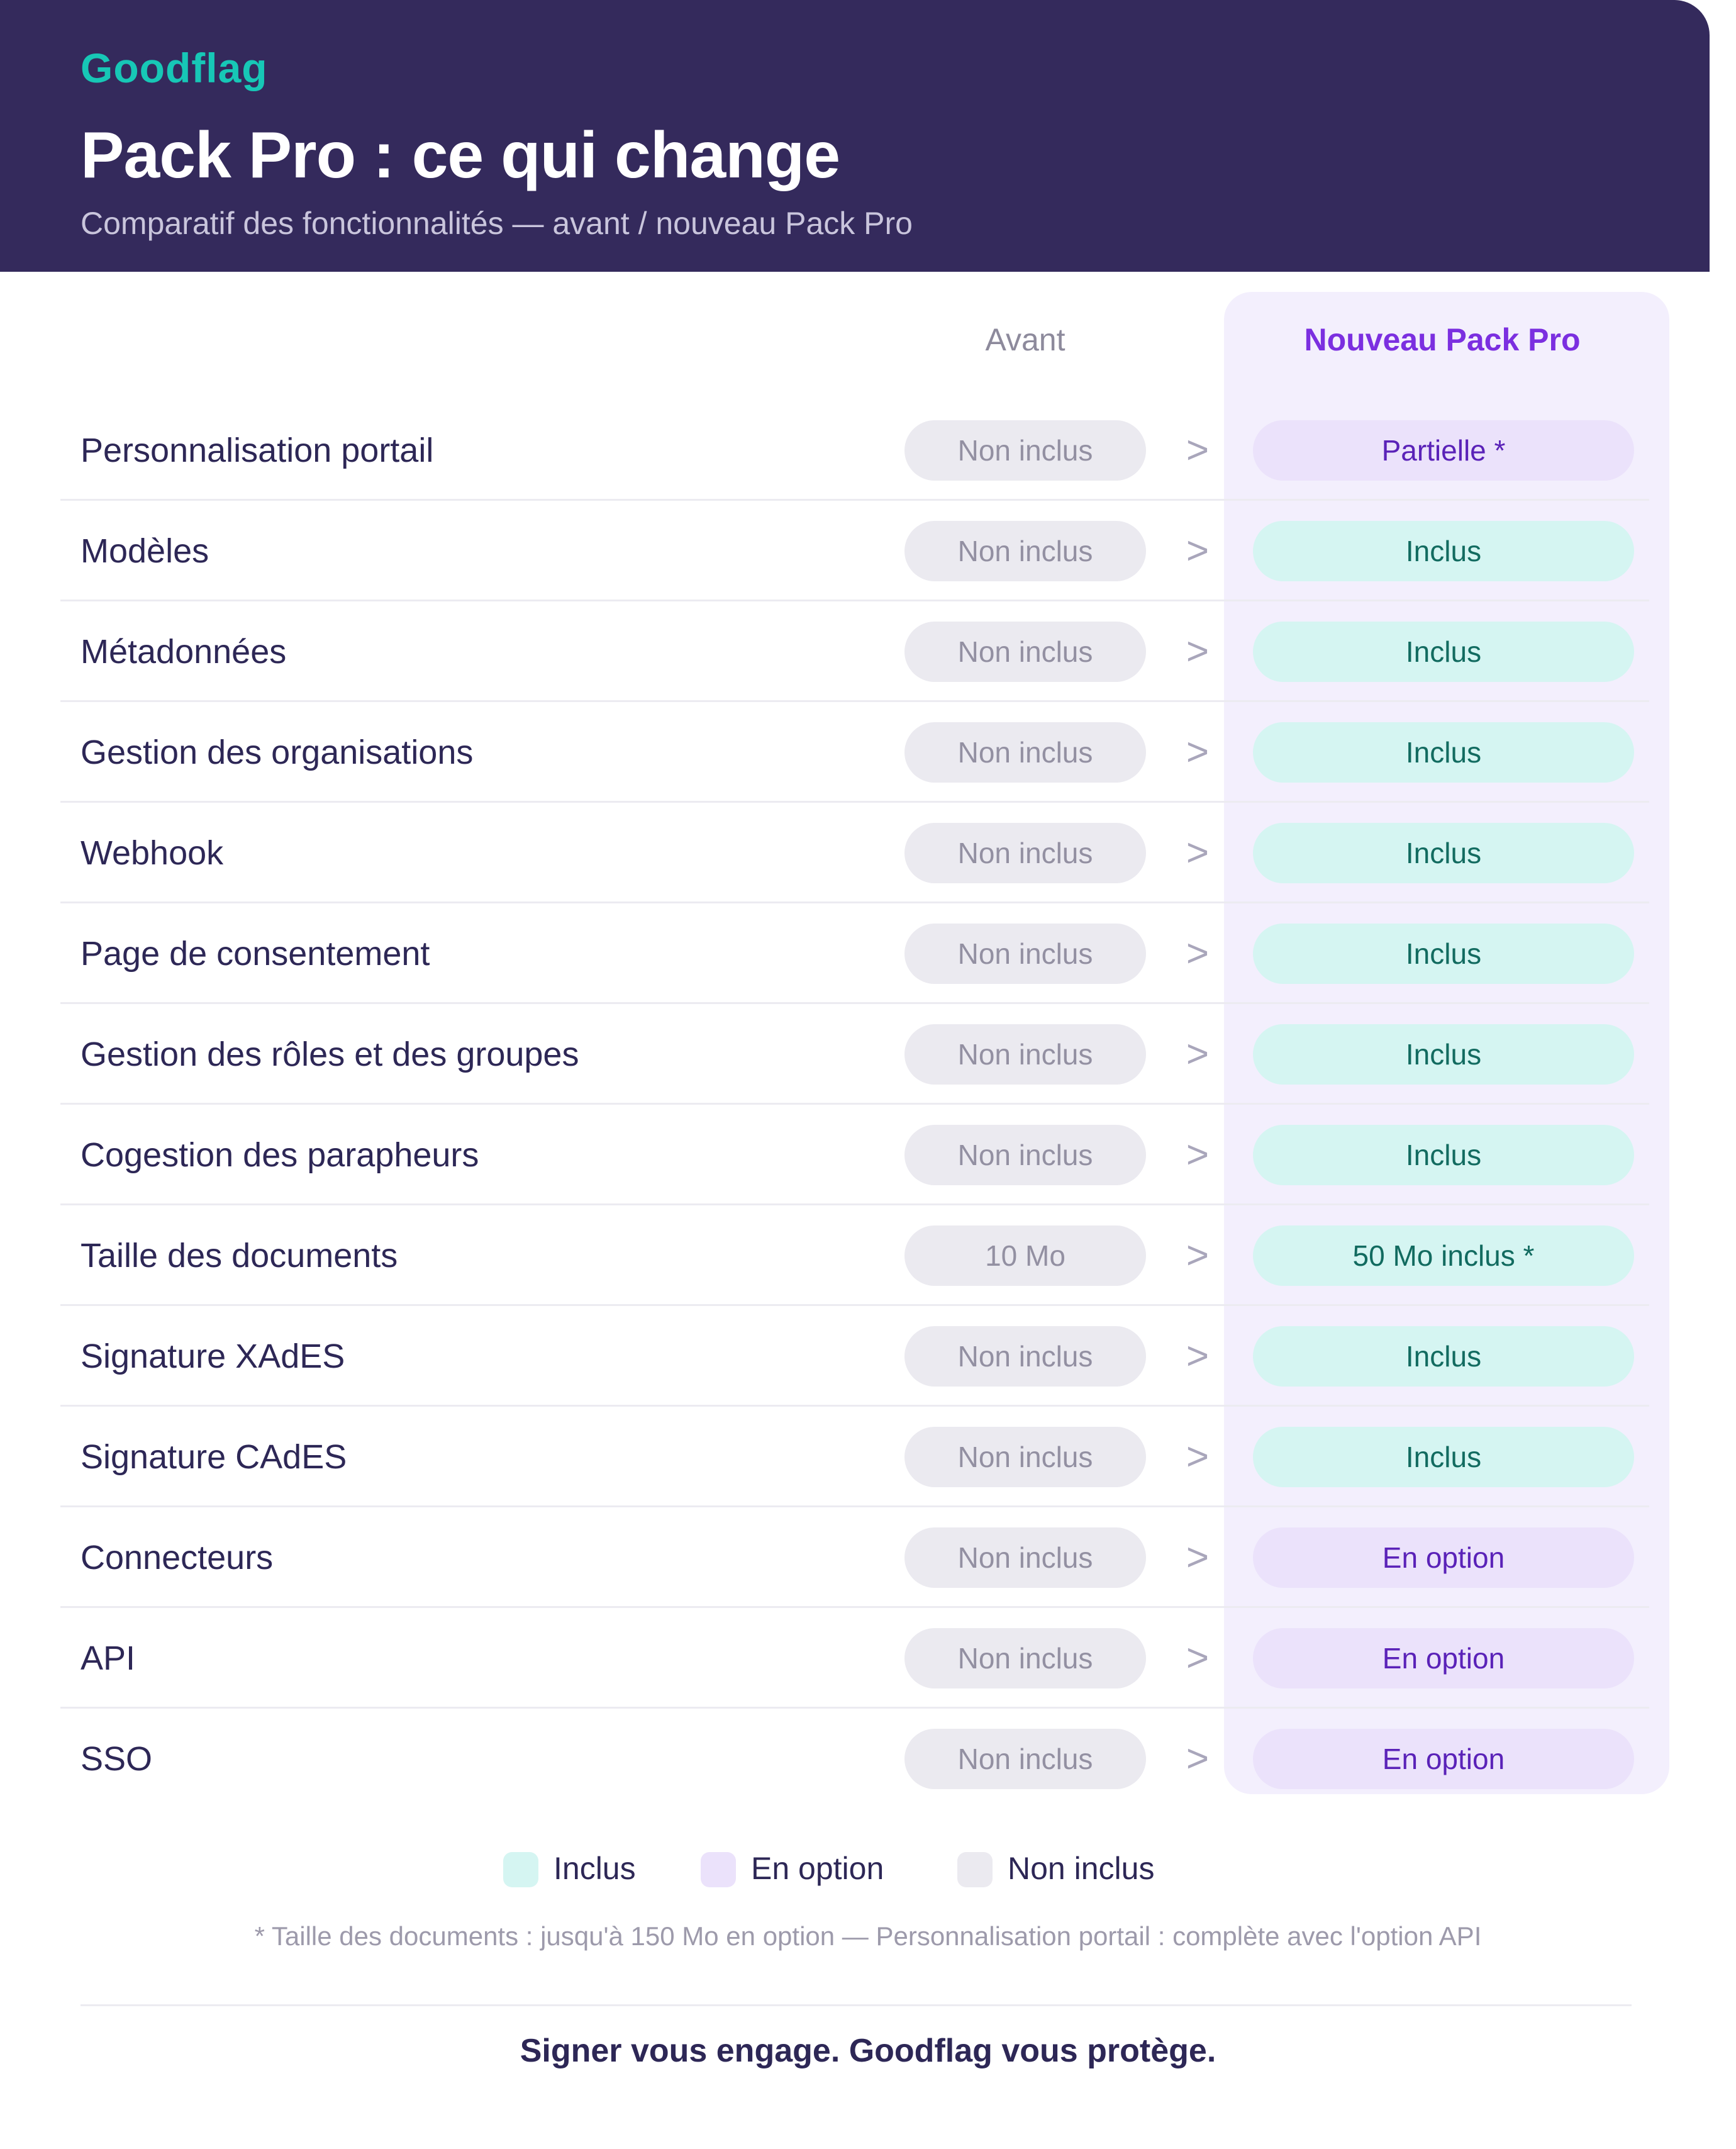 The width and height of the screenshot is (1736, 2149). Describe the element at coordinates (1025, 339) in the screenshot. I see `column-header-avant: Avant` at that location.